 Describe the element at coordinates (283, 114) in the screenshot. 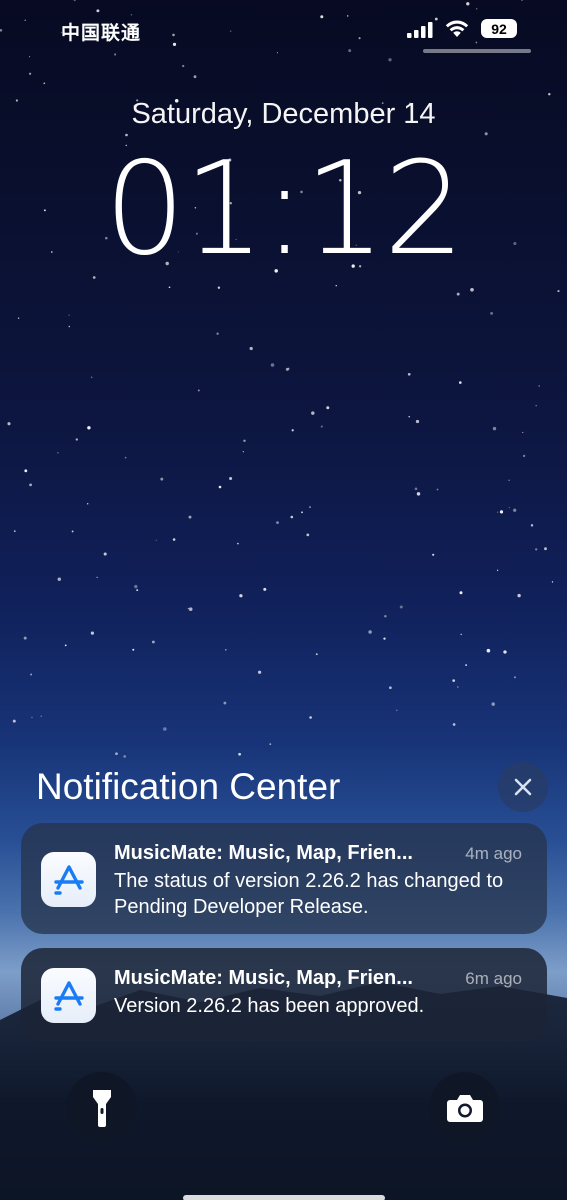

I see `lock-screen-date: Saturday, December 14` at that location.